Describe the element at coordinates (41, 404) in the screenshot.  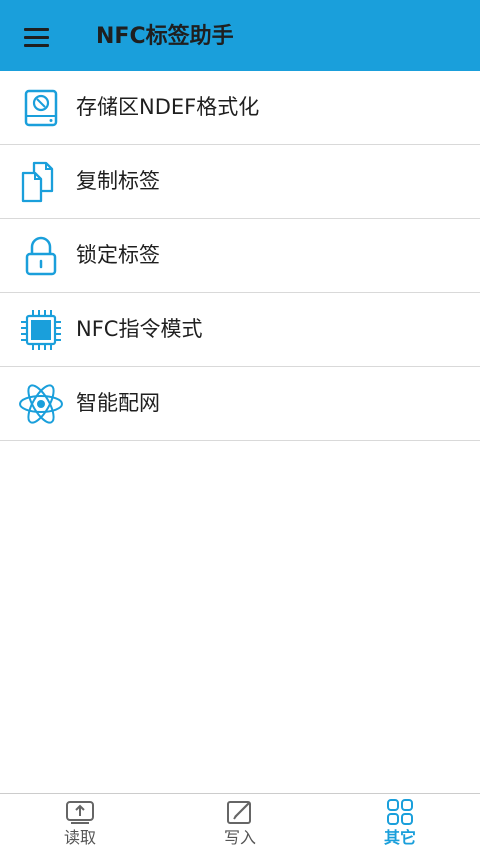
I see `atom-network-icon` at that location.